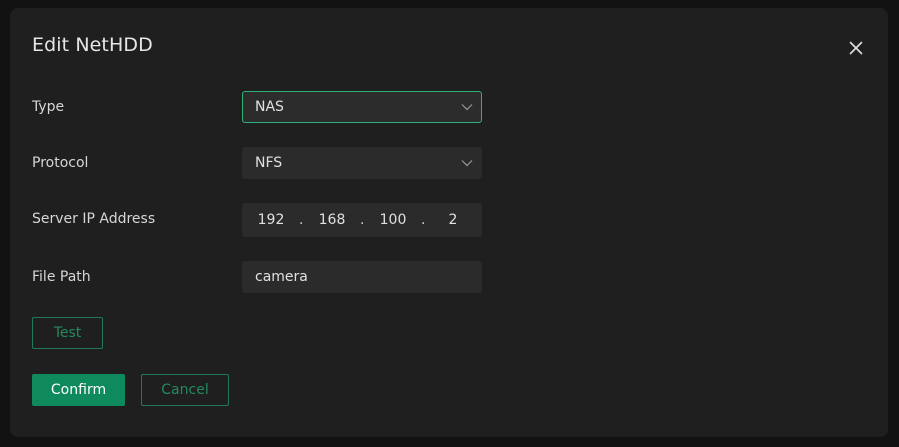 This screenshot has width=899, height=447. I want to click on ip-octet-3-input: 100, so click(393, 220).